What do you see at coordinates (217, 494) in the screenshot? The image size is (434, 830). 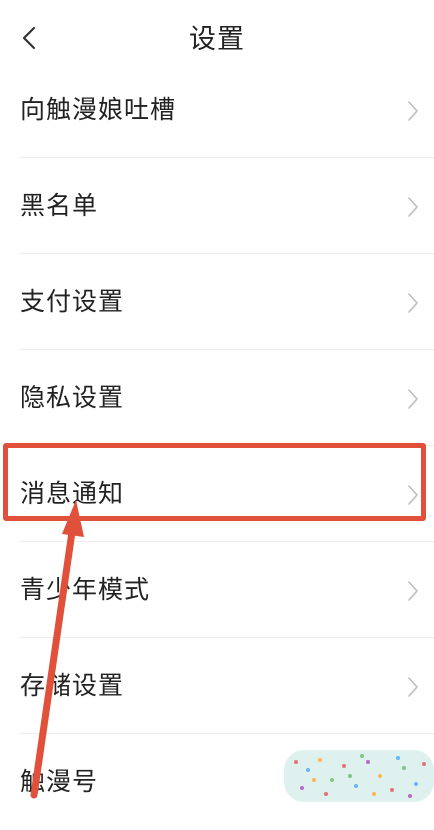 I see `settings-item-notifications: 消息通知` at bounding box center [217, 494].